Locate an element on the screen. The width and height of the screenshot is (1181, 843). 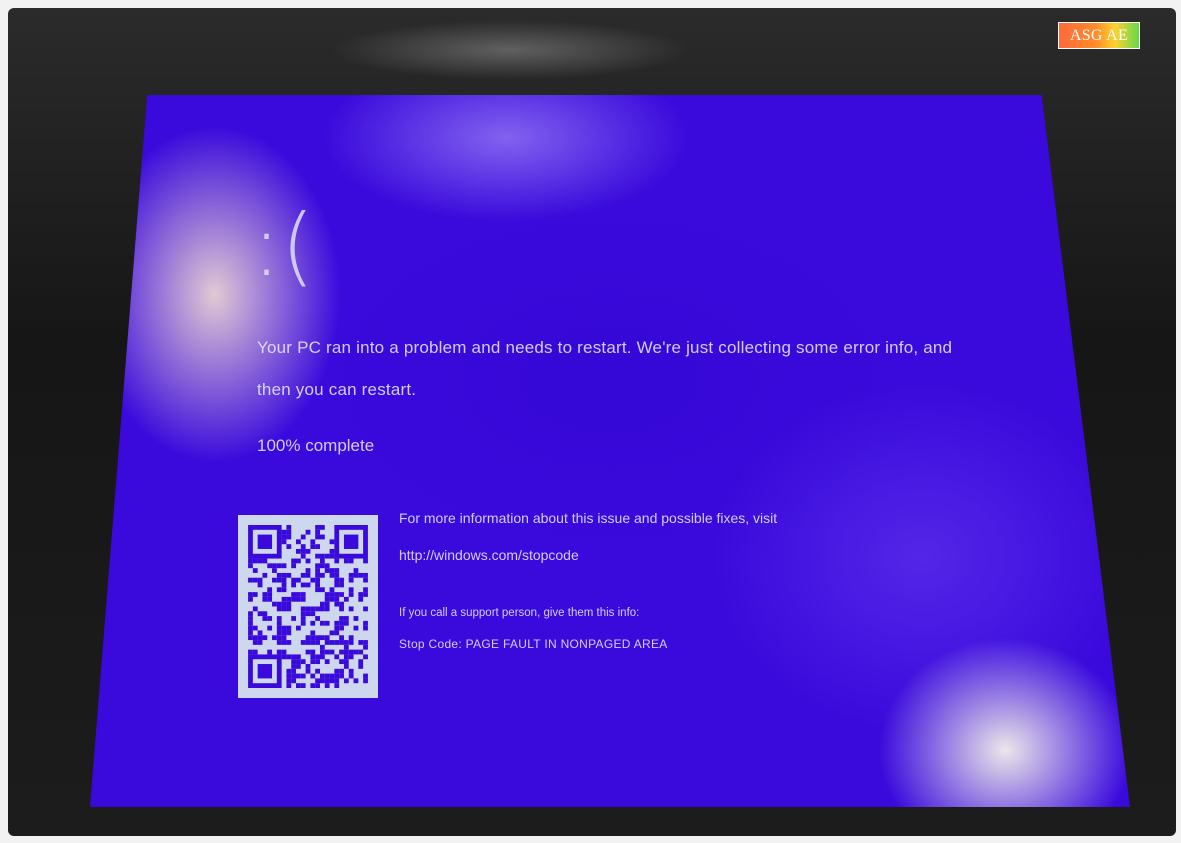
sad-face: :( is located at coordinates (283, 246).